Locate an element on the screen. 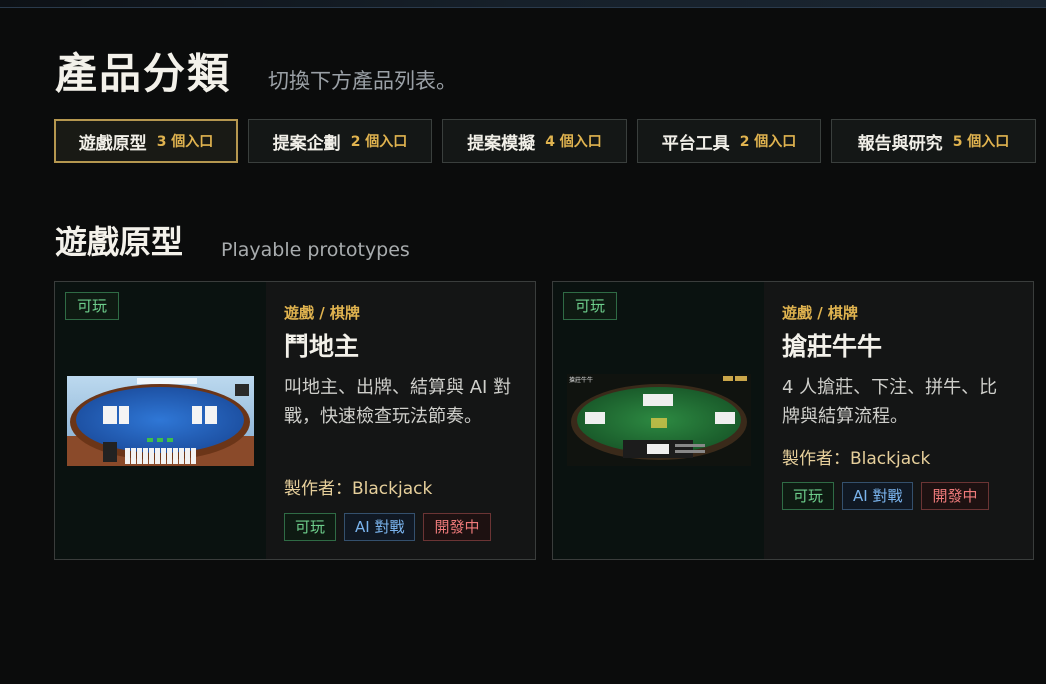 Image resolution: width=1046 pixels, height=684 pixels. tab-label: 提案模擬 is located at coordinates (501, 143).